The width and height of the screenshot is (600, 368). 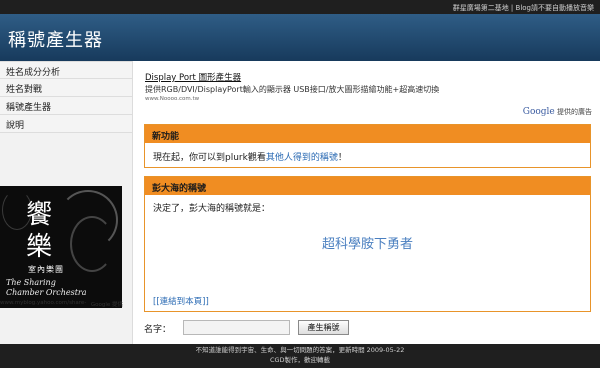 What do you see at coordinates (158, 330) in the screenshot?
I see `name-label: 名字：` at bounding box center [158, 330].